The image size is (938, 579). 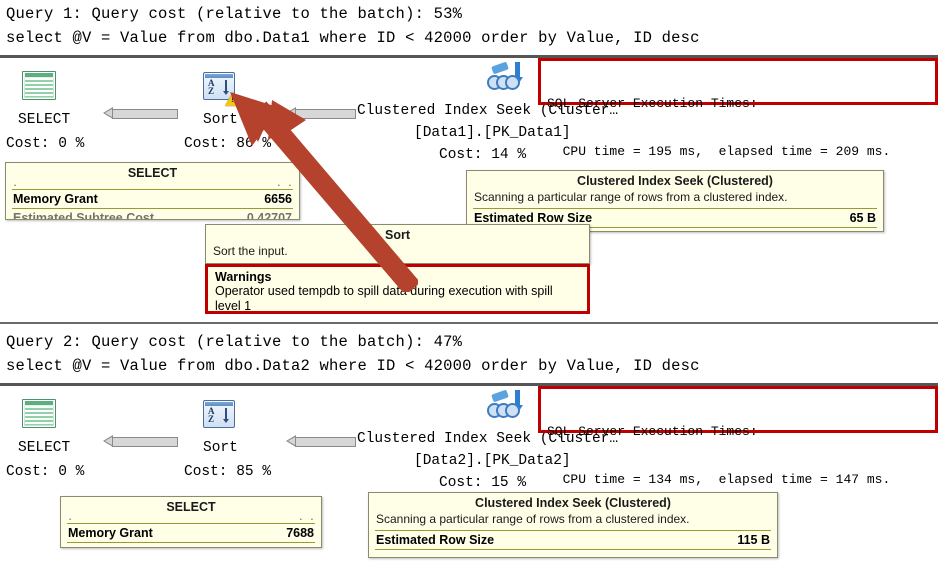 I want to click on flow-arrow-seek-to-sort, so click(x=321, y=441).